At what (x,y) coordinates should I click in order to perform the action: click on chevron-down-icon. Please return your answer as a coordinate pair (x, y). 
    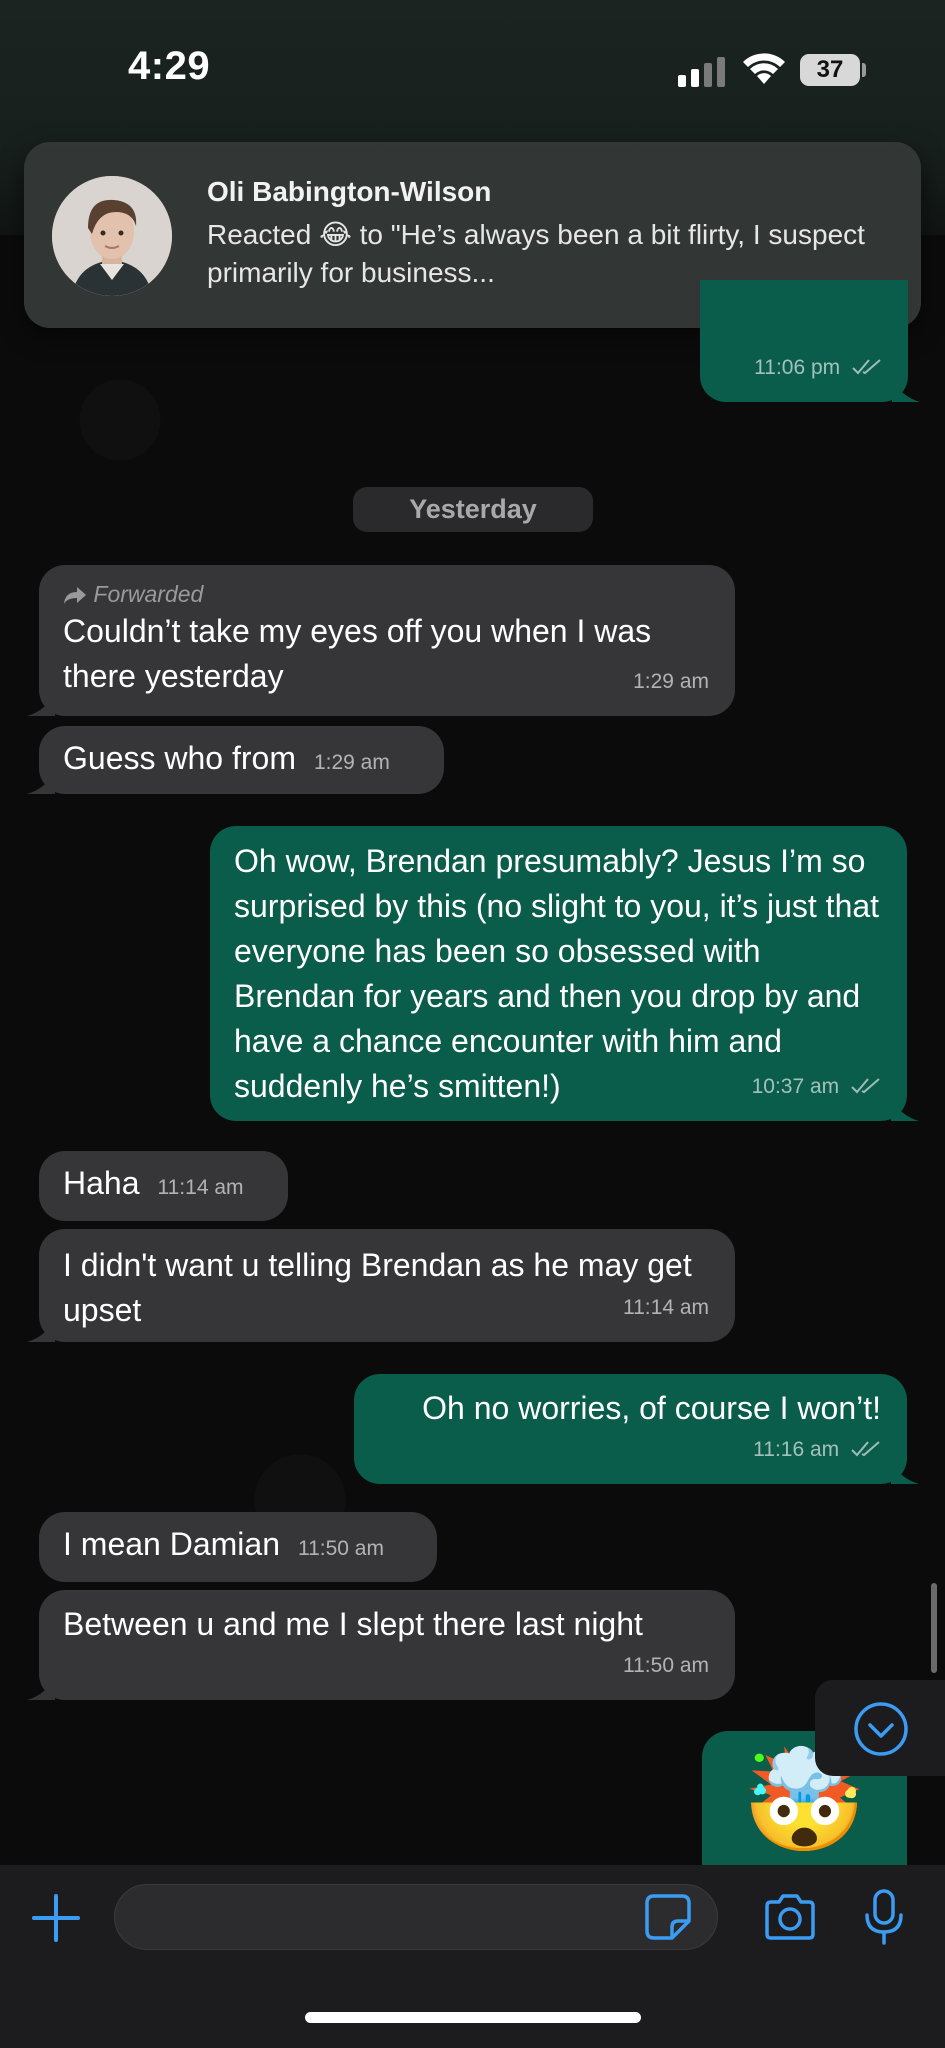
    Looking at the image, I should click on (881, 1729).